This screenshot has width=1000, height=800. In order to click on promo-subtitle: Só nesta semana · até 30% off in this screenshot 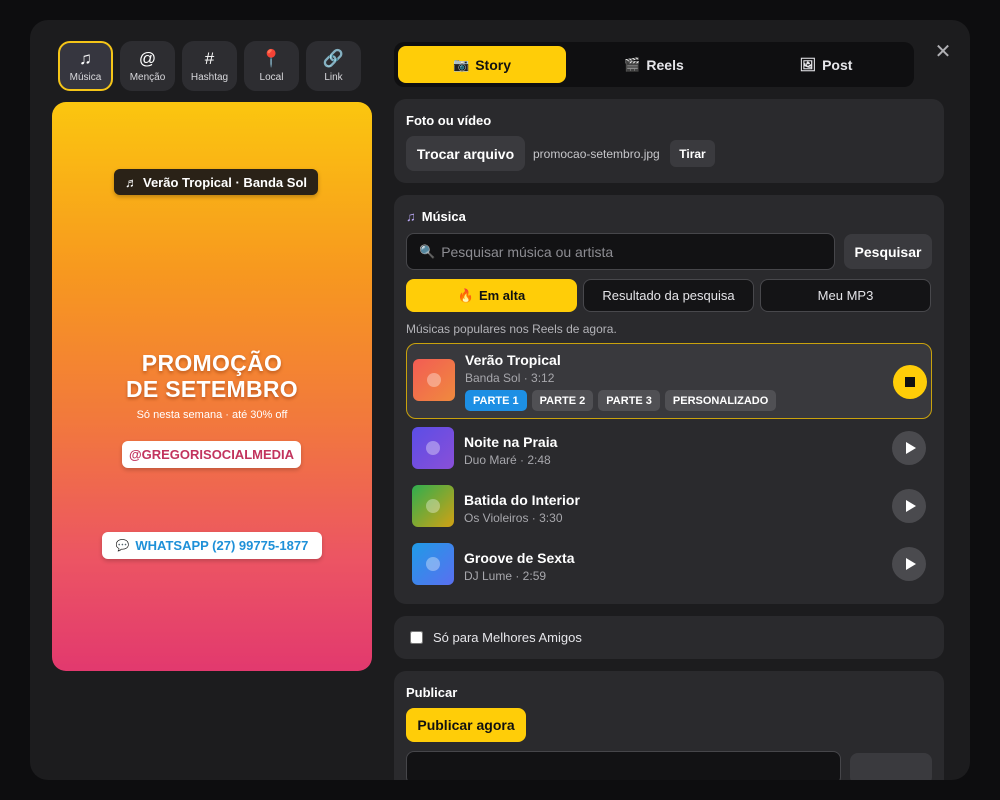, I will do `click(212, 415)`.